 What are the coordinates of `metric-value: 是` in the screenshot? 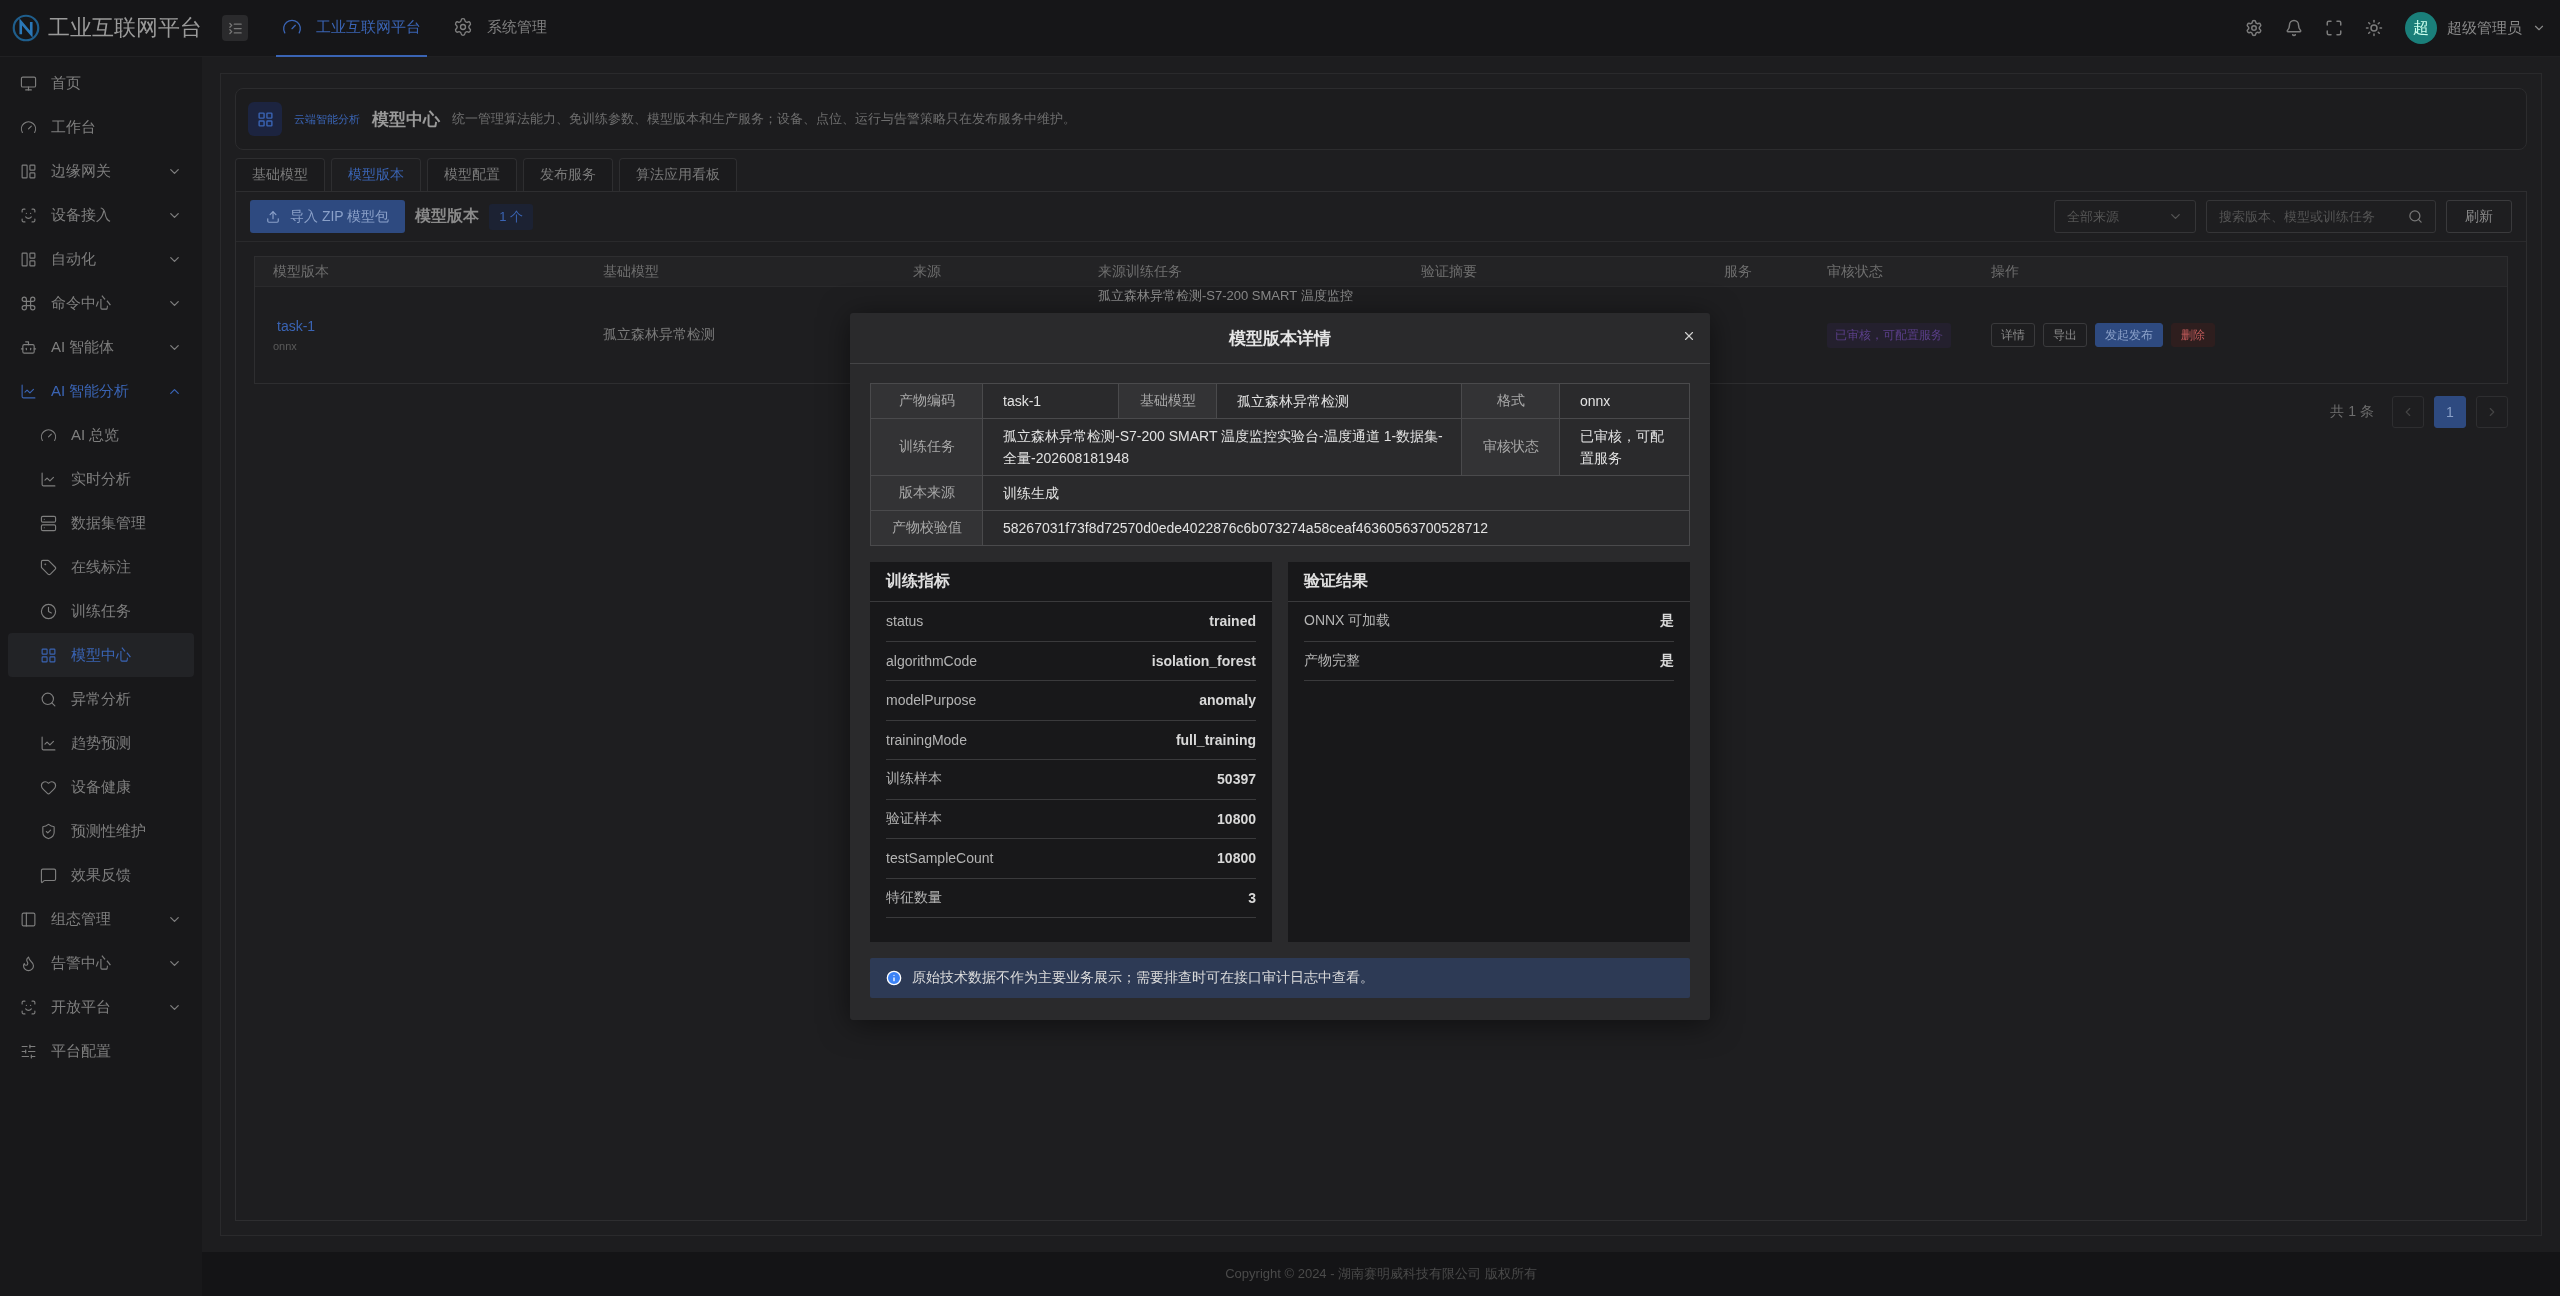 It's located at (1667, 621).